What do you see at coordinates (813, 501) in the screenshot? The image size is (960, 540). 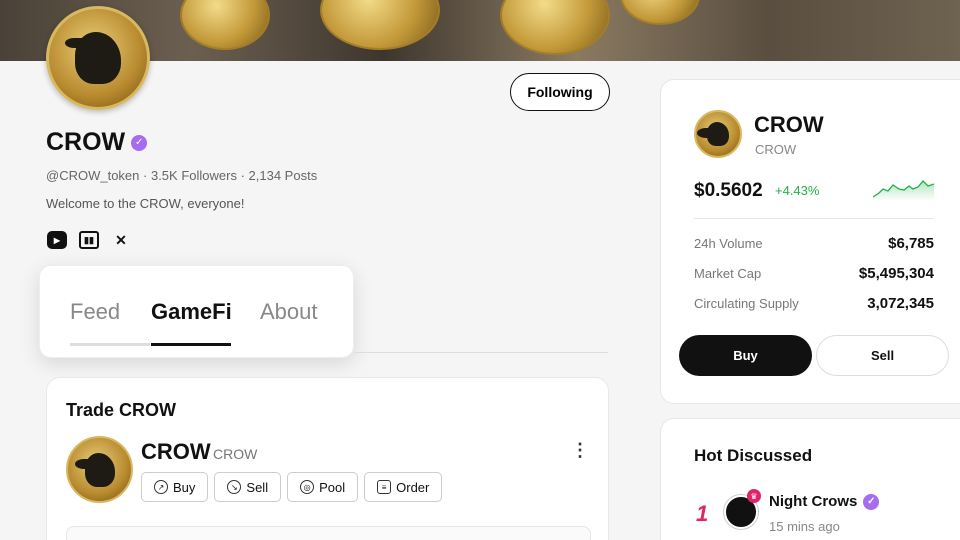 I see `hot-item-name: Night Crows` at bounding box center [813, 501].